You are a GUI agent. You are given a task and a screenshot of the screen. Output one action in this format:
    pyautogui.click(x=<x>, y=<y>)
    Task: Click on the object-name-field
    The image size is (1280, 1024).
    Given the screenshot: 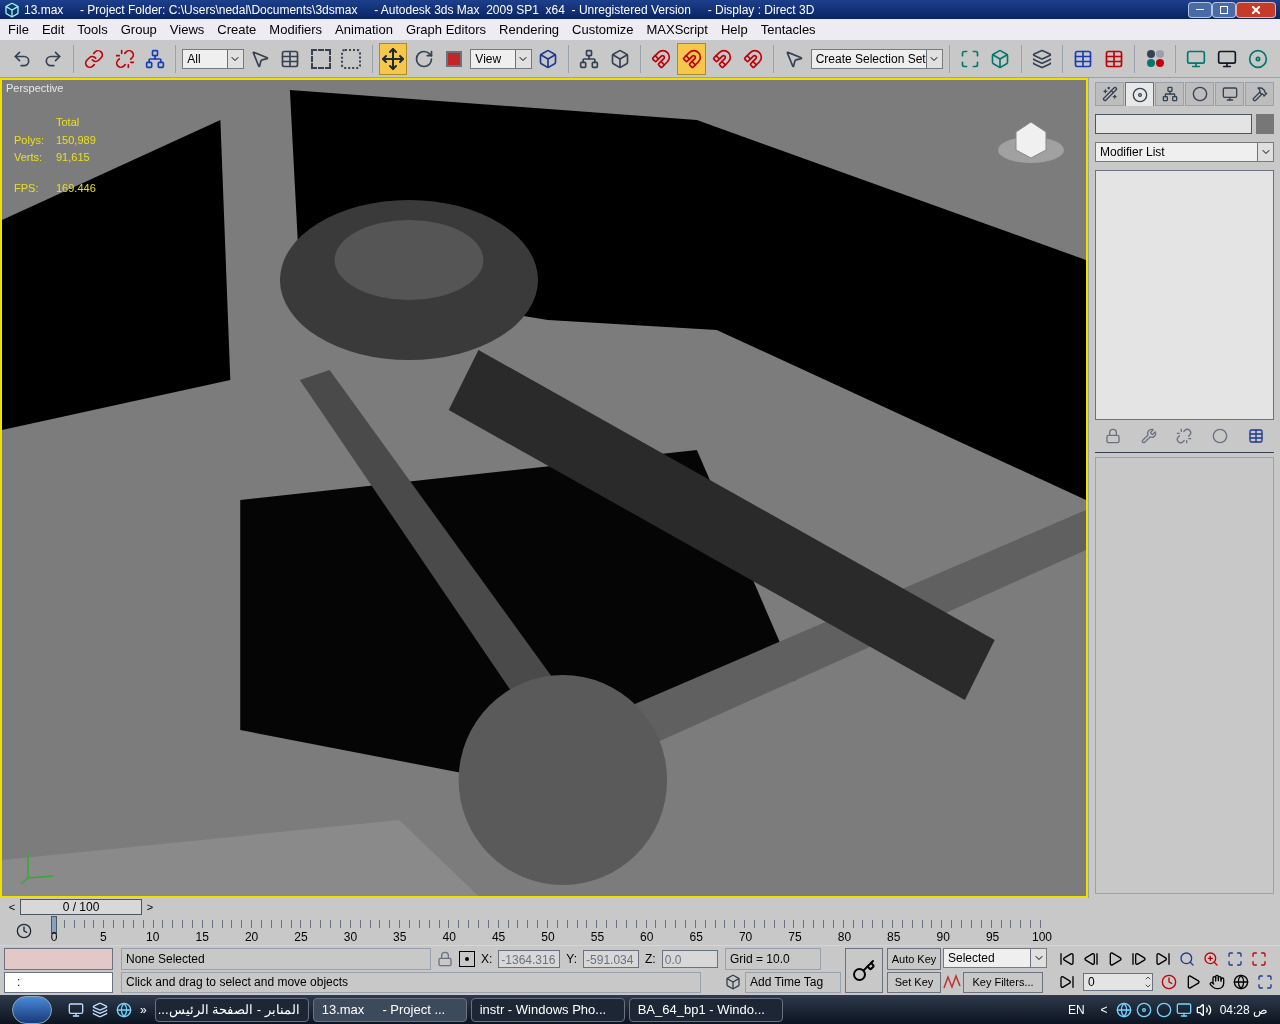 What is the action you would take?
    pyautogui.click(x=1173, y=124)
    